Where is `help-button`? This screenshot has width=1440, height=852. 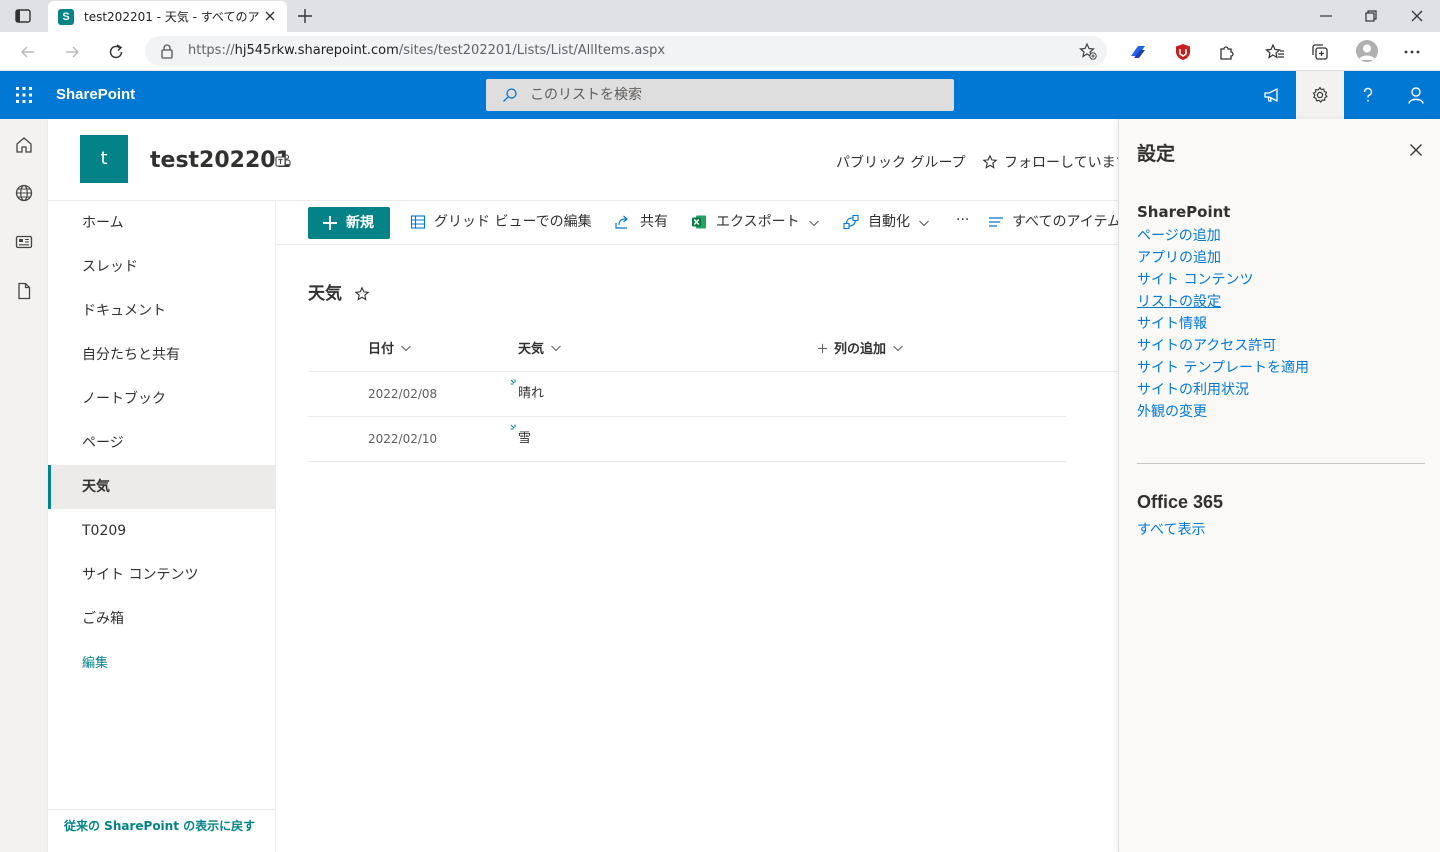
help-button is located at coordinates (1368, 95).